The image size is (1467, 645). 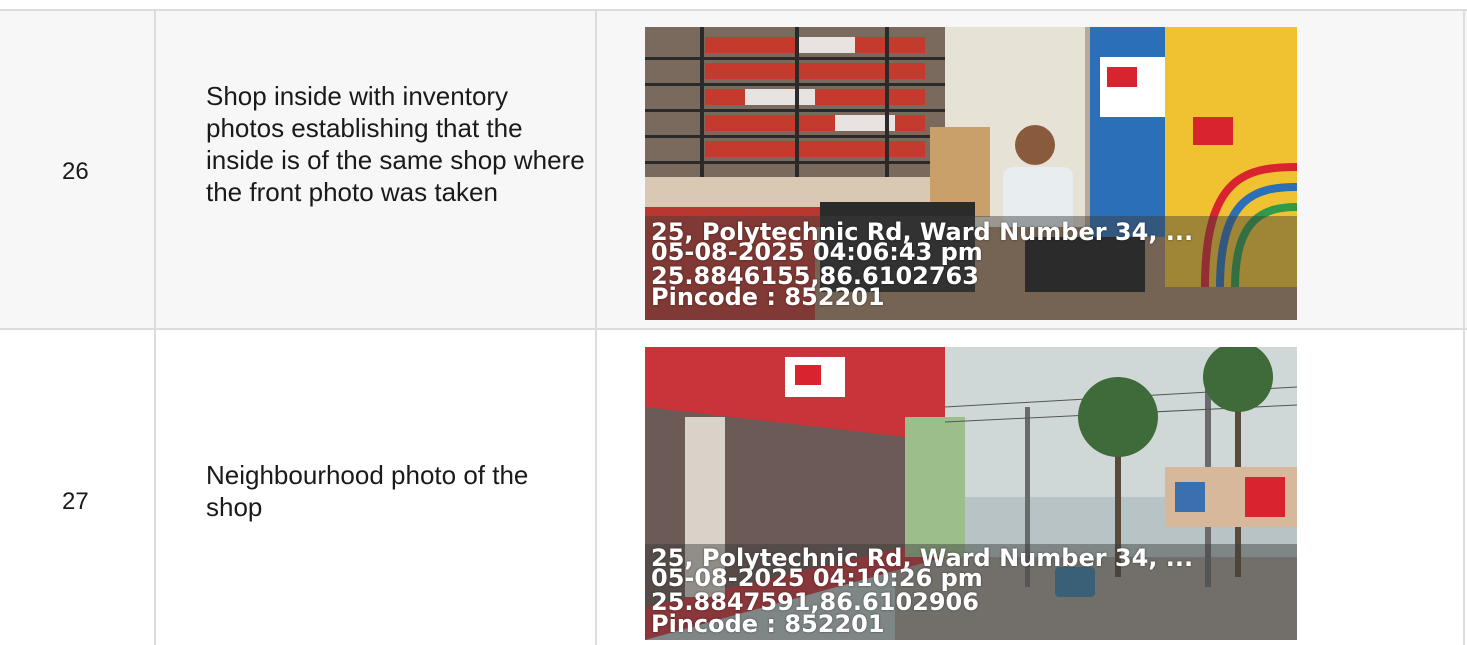 I want to click on geotag-datetime: 05-08-2025 04:06:43 pm, so click(x=817, y=252).